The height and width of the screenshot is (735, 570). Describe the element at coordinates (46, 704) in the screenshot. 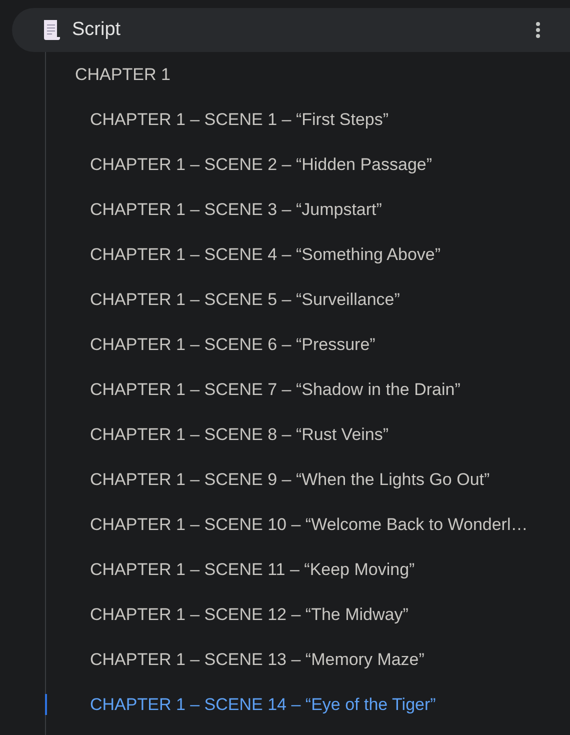

I see `selection-indicator` at that location.